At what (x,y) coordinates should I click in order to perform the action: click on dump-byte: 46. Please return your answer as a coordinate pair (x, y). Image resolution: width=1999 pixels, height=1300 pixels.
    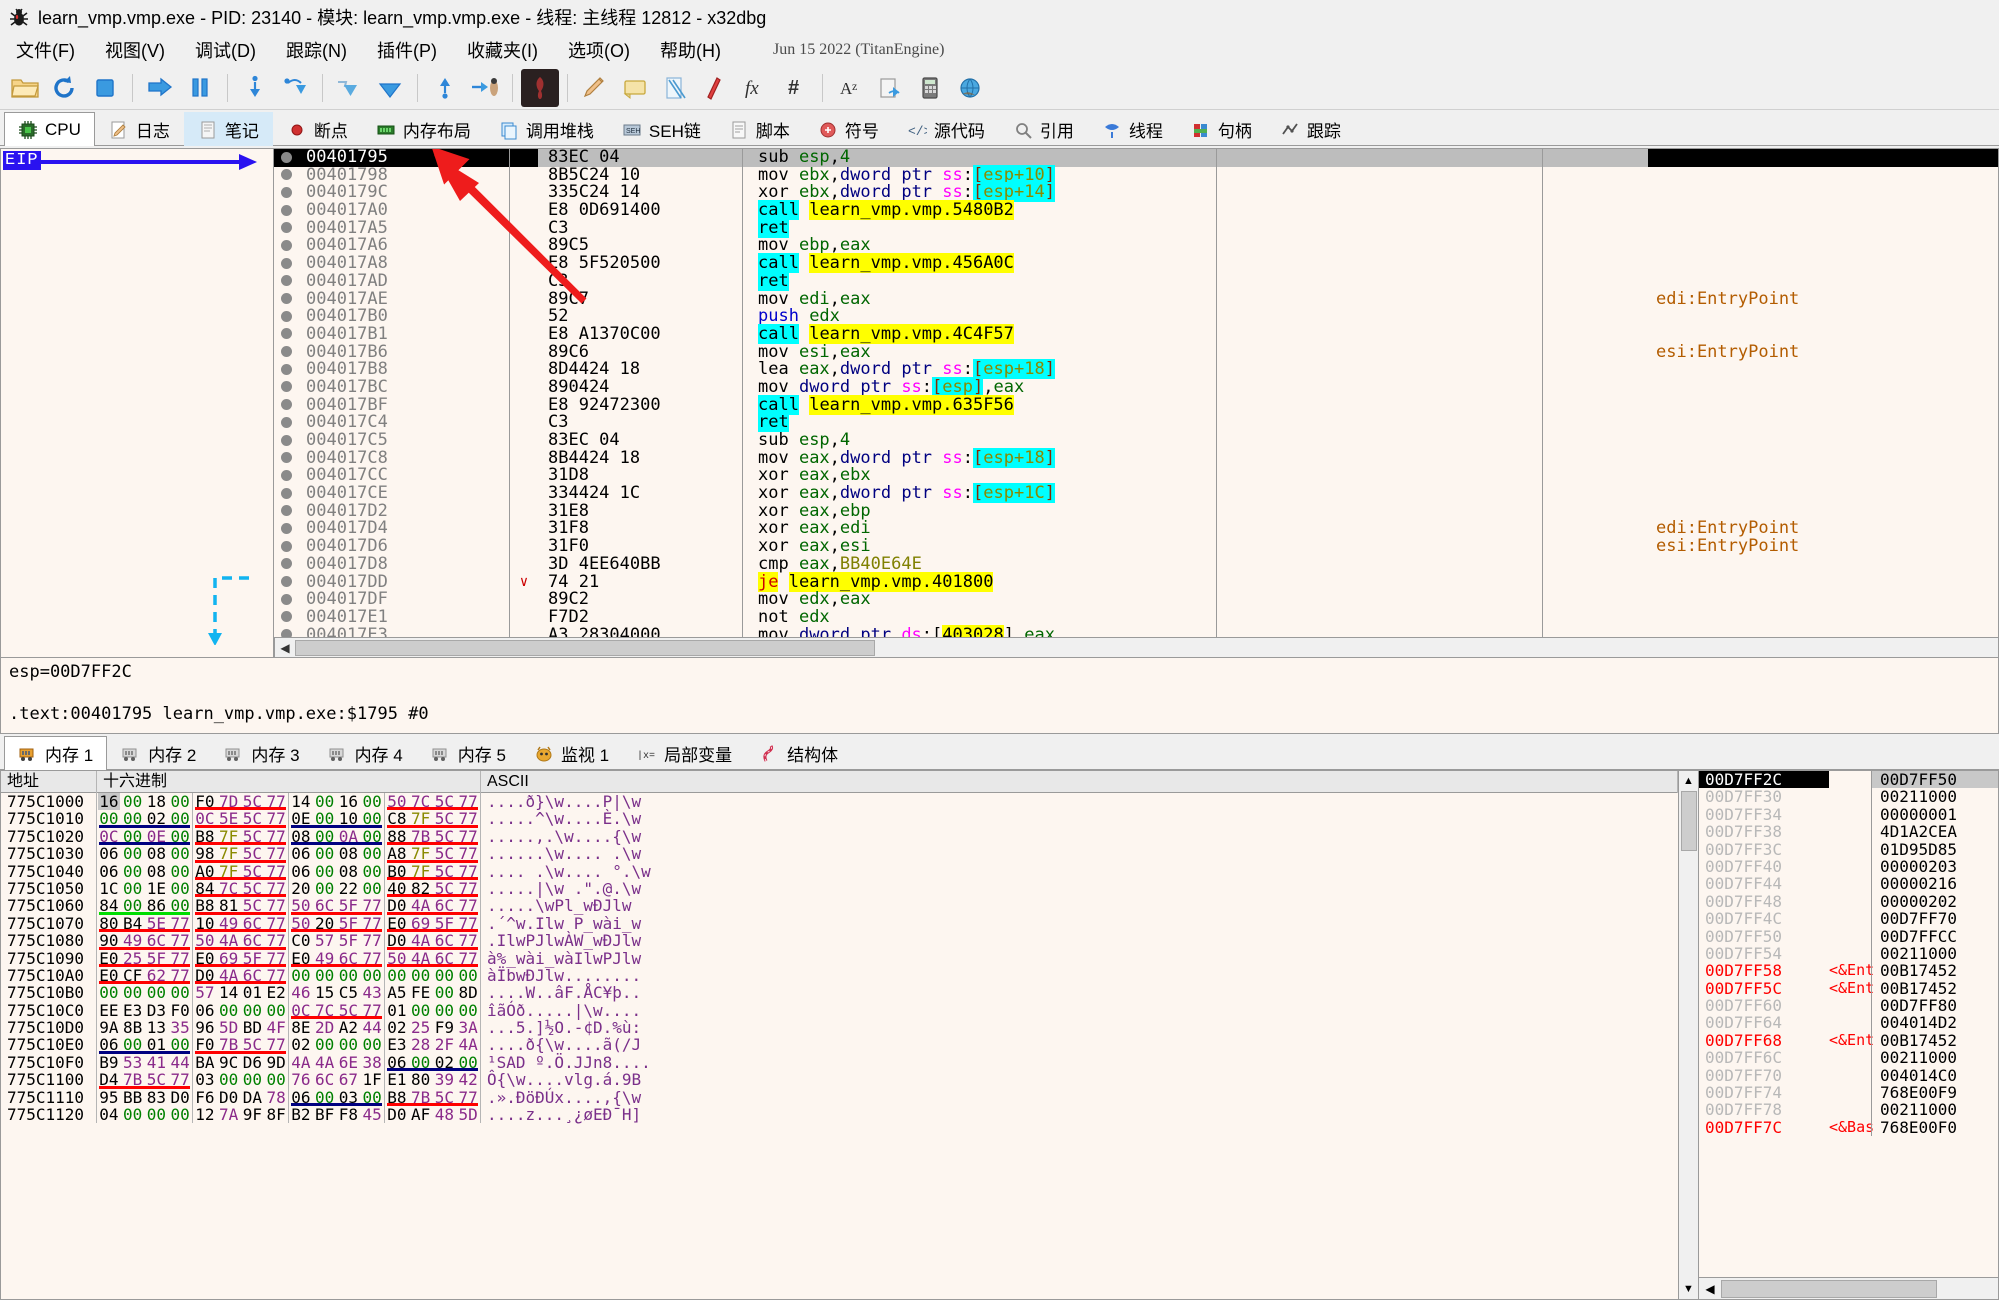
    Looking at the image, I should click on (300, 993).